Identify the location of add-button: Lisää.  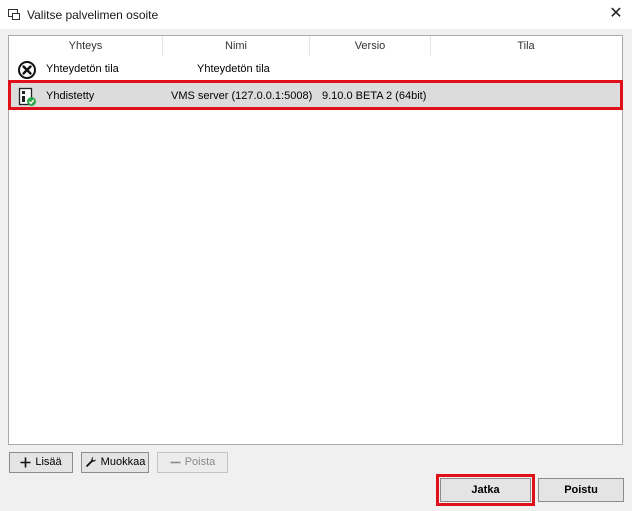
(41, 462).